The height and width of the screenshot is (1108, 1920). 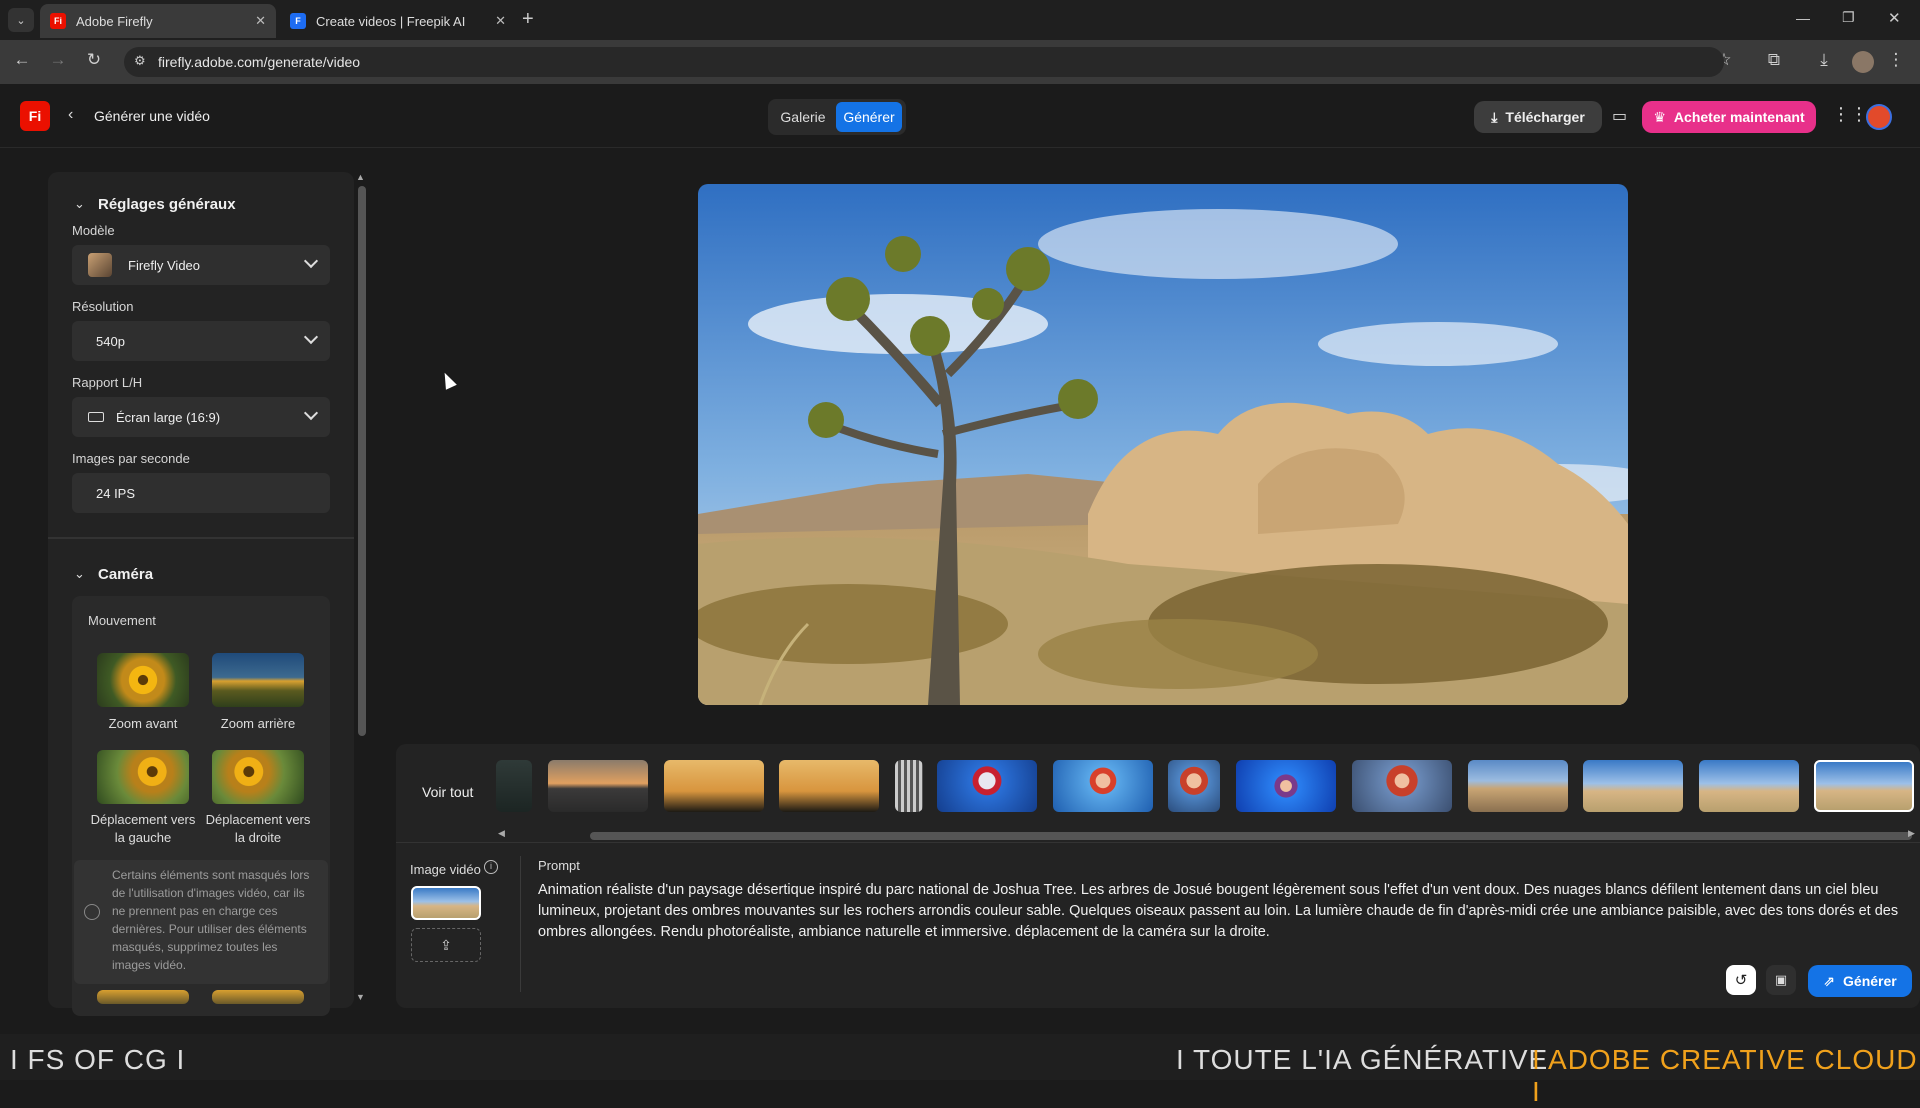 I want to click on tab-freepik: F Create videos | Freepik AI ✕, so click(x=398, y=21).